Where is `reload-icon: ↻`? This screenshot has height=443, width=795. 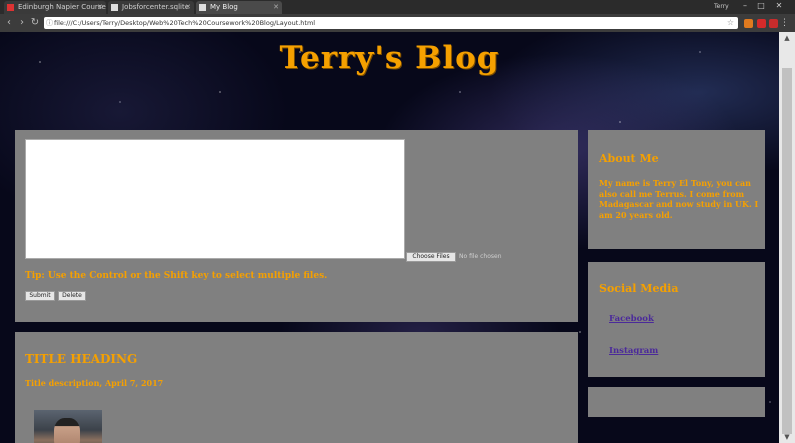 reload-icon: ↻ is located at coordinates (35, 23).